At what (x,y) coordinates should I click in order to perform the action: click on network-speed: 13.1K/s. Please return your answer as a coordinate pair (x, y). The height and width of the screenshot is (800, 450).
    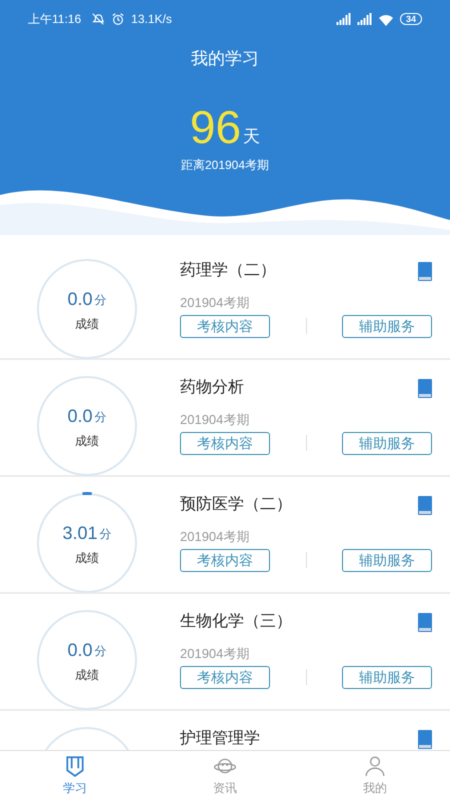
    Looking at the image, I should click on (151, 19).